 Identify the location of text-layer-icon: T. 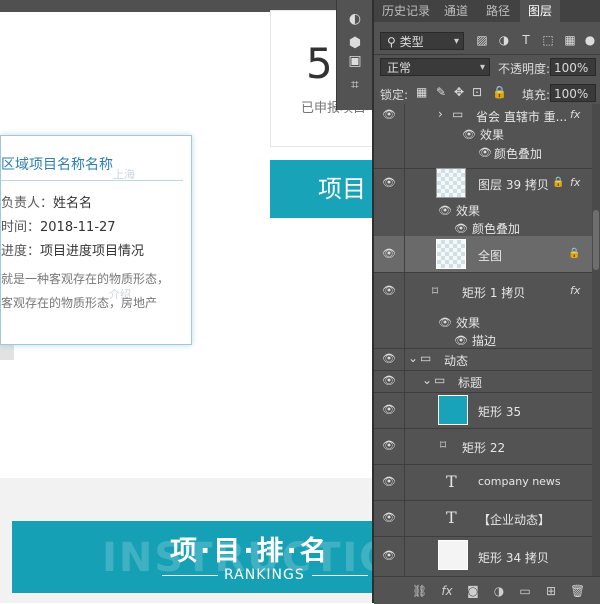
(451, 517).